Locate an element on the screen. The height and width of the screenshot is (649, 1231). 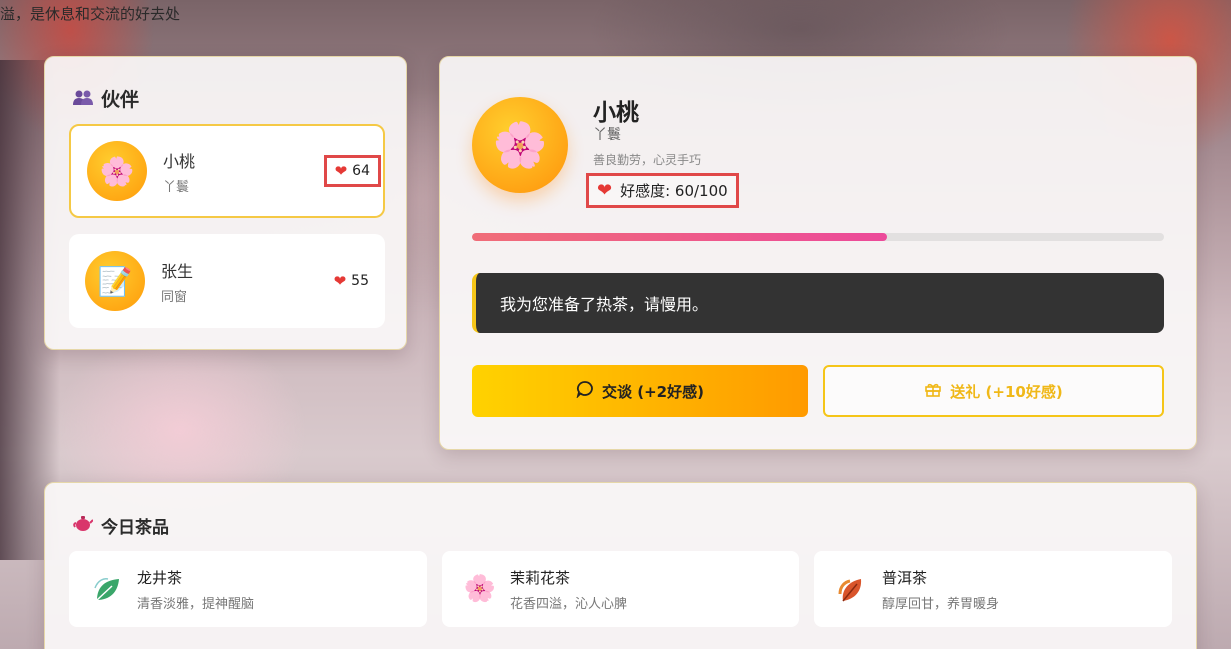
detail-affinity: ❤ 好感度: 60/100 is located at coordinates (662, 190).